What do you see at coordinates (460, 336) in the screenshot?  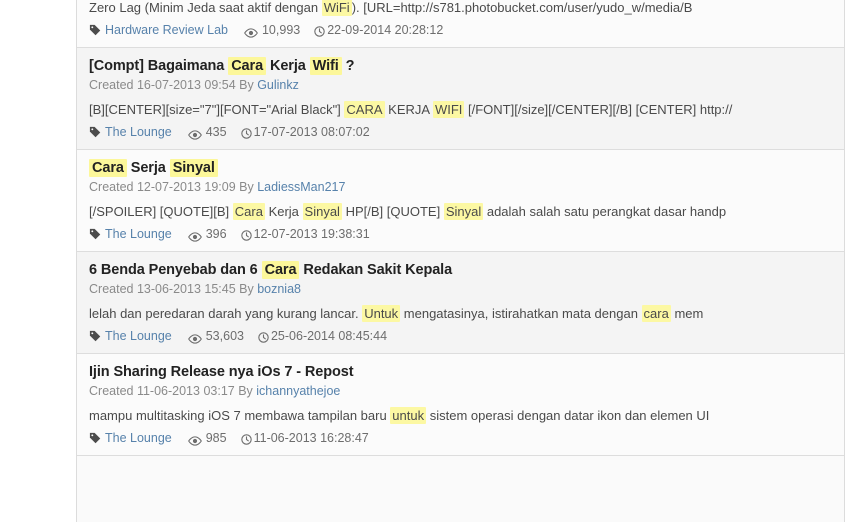 I see `result-footer: The Lounge 53,603 25-06-2014 08:45:44` at bounding box center [460, 336].